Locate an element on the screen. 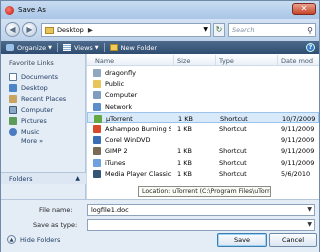 The width and height of the screenshot is (320, 252). search-icon: ⚲ is located at coordinates (310, 31).